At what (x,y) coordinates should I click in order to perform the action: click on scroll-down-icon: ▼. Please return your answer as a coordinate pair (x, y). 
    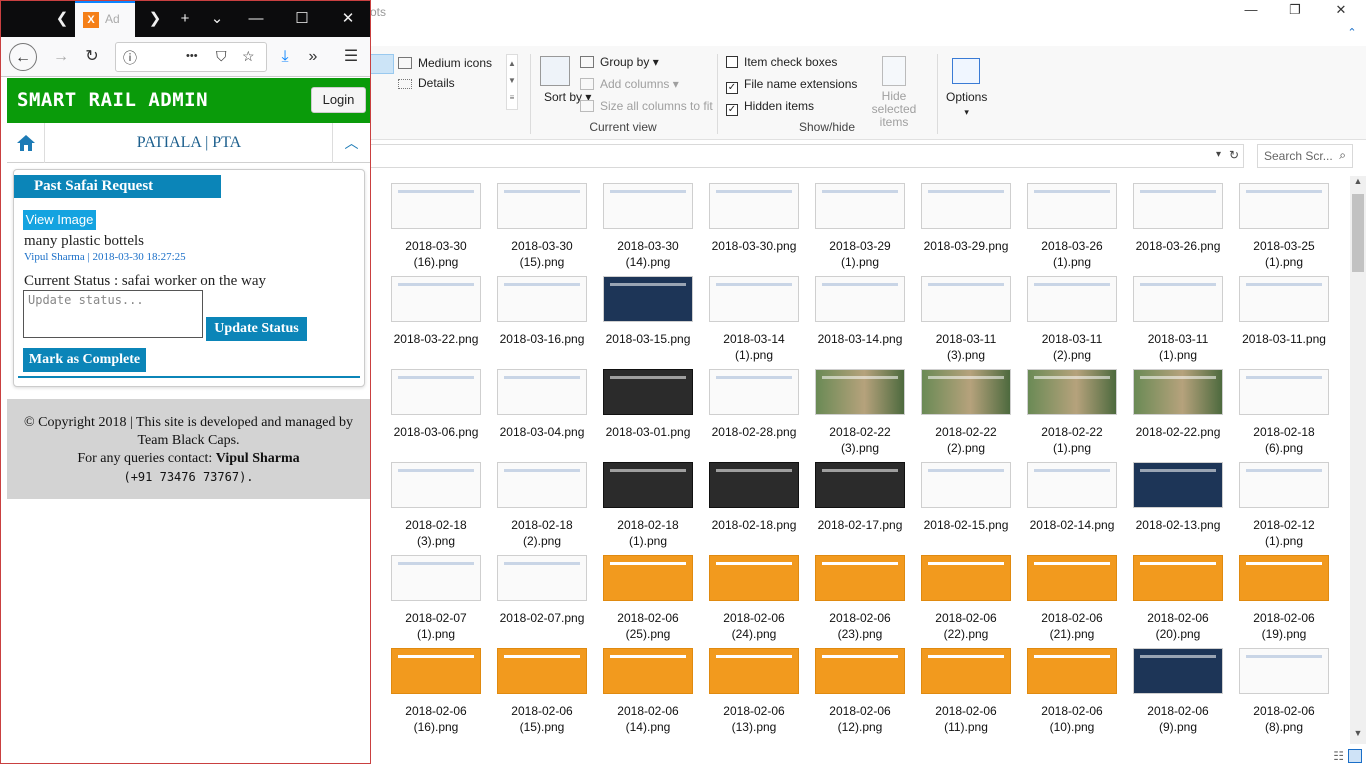
    Looking at the image, I should click on (1358, 736).